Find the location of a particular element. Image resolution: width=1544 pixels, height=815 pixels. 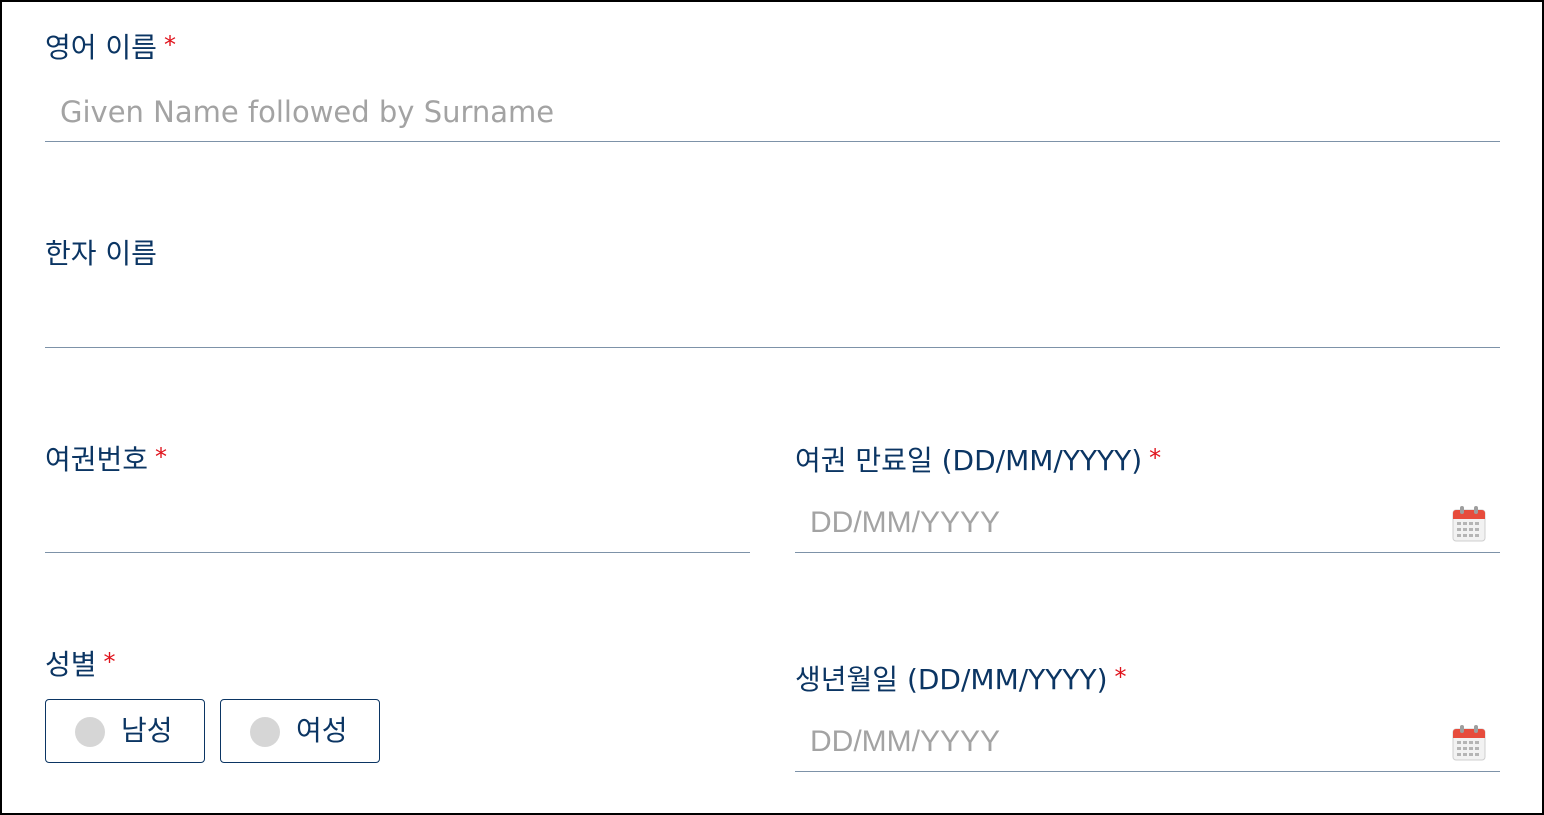

passport-expiry-input is located at coordinates (1147, 523).